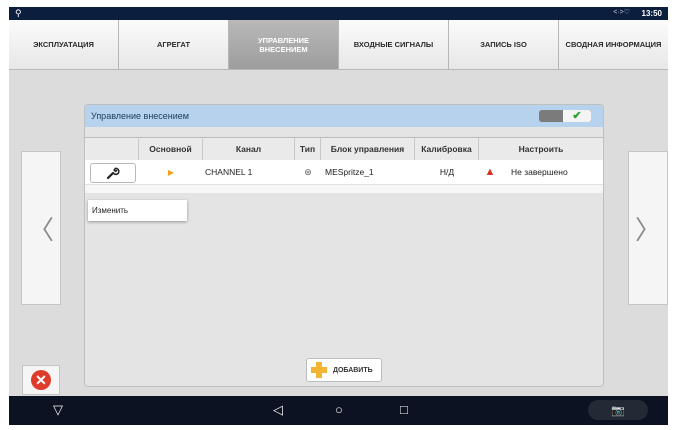  What do you see at coordinates (353, 370) in the screenshot?
I see `add-button-label: ДОБАВИТЬ` at bounding box center [353, 370].